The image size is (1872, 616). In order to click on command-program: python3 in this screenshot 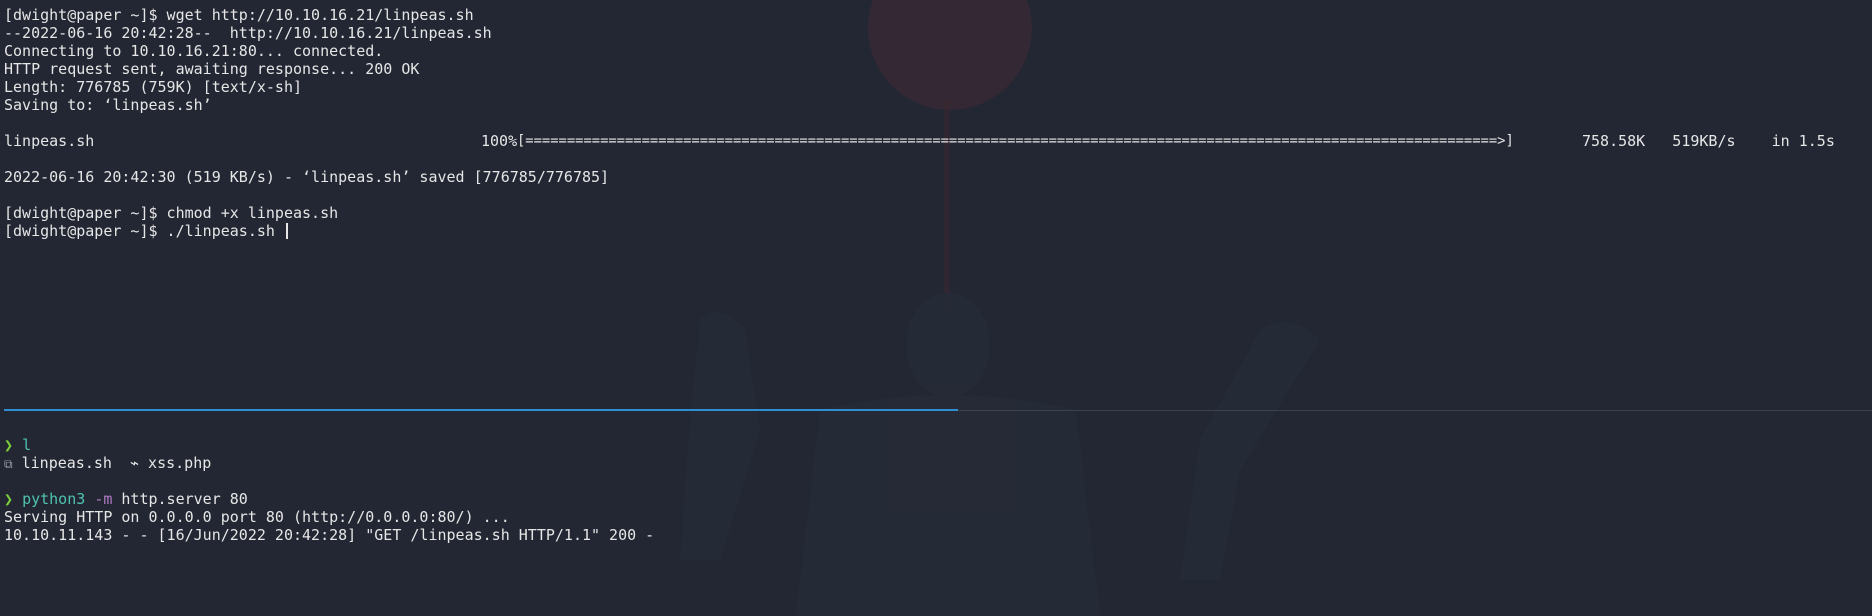, I will do `click(54, 499)`.